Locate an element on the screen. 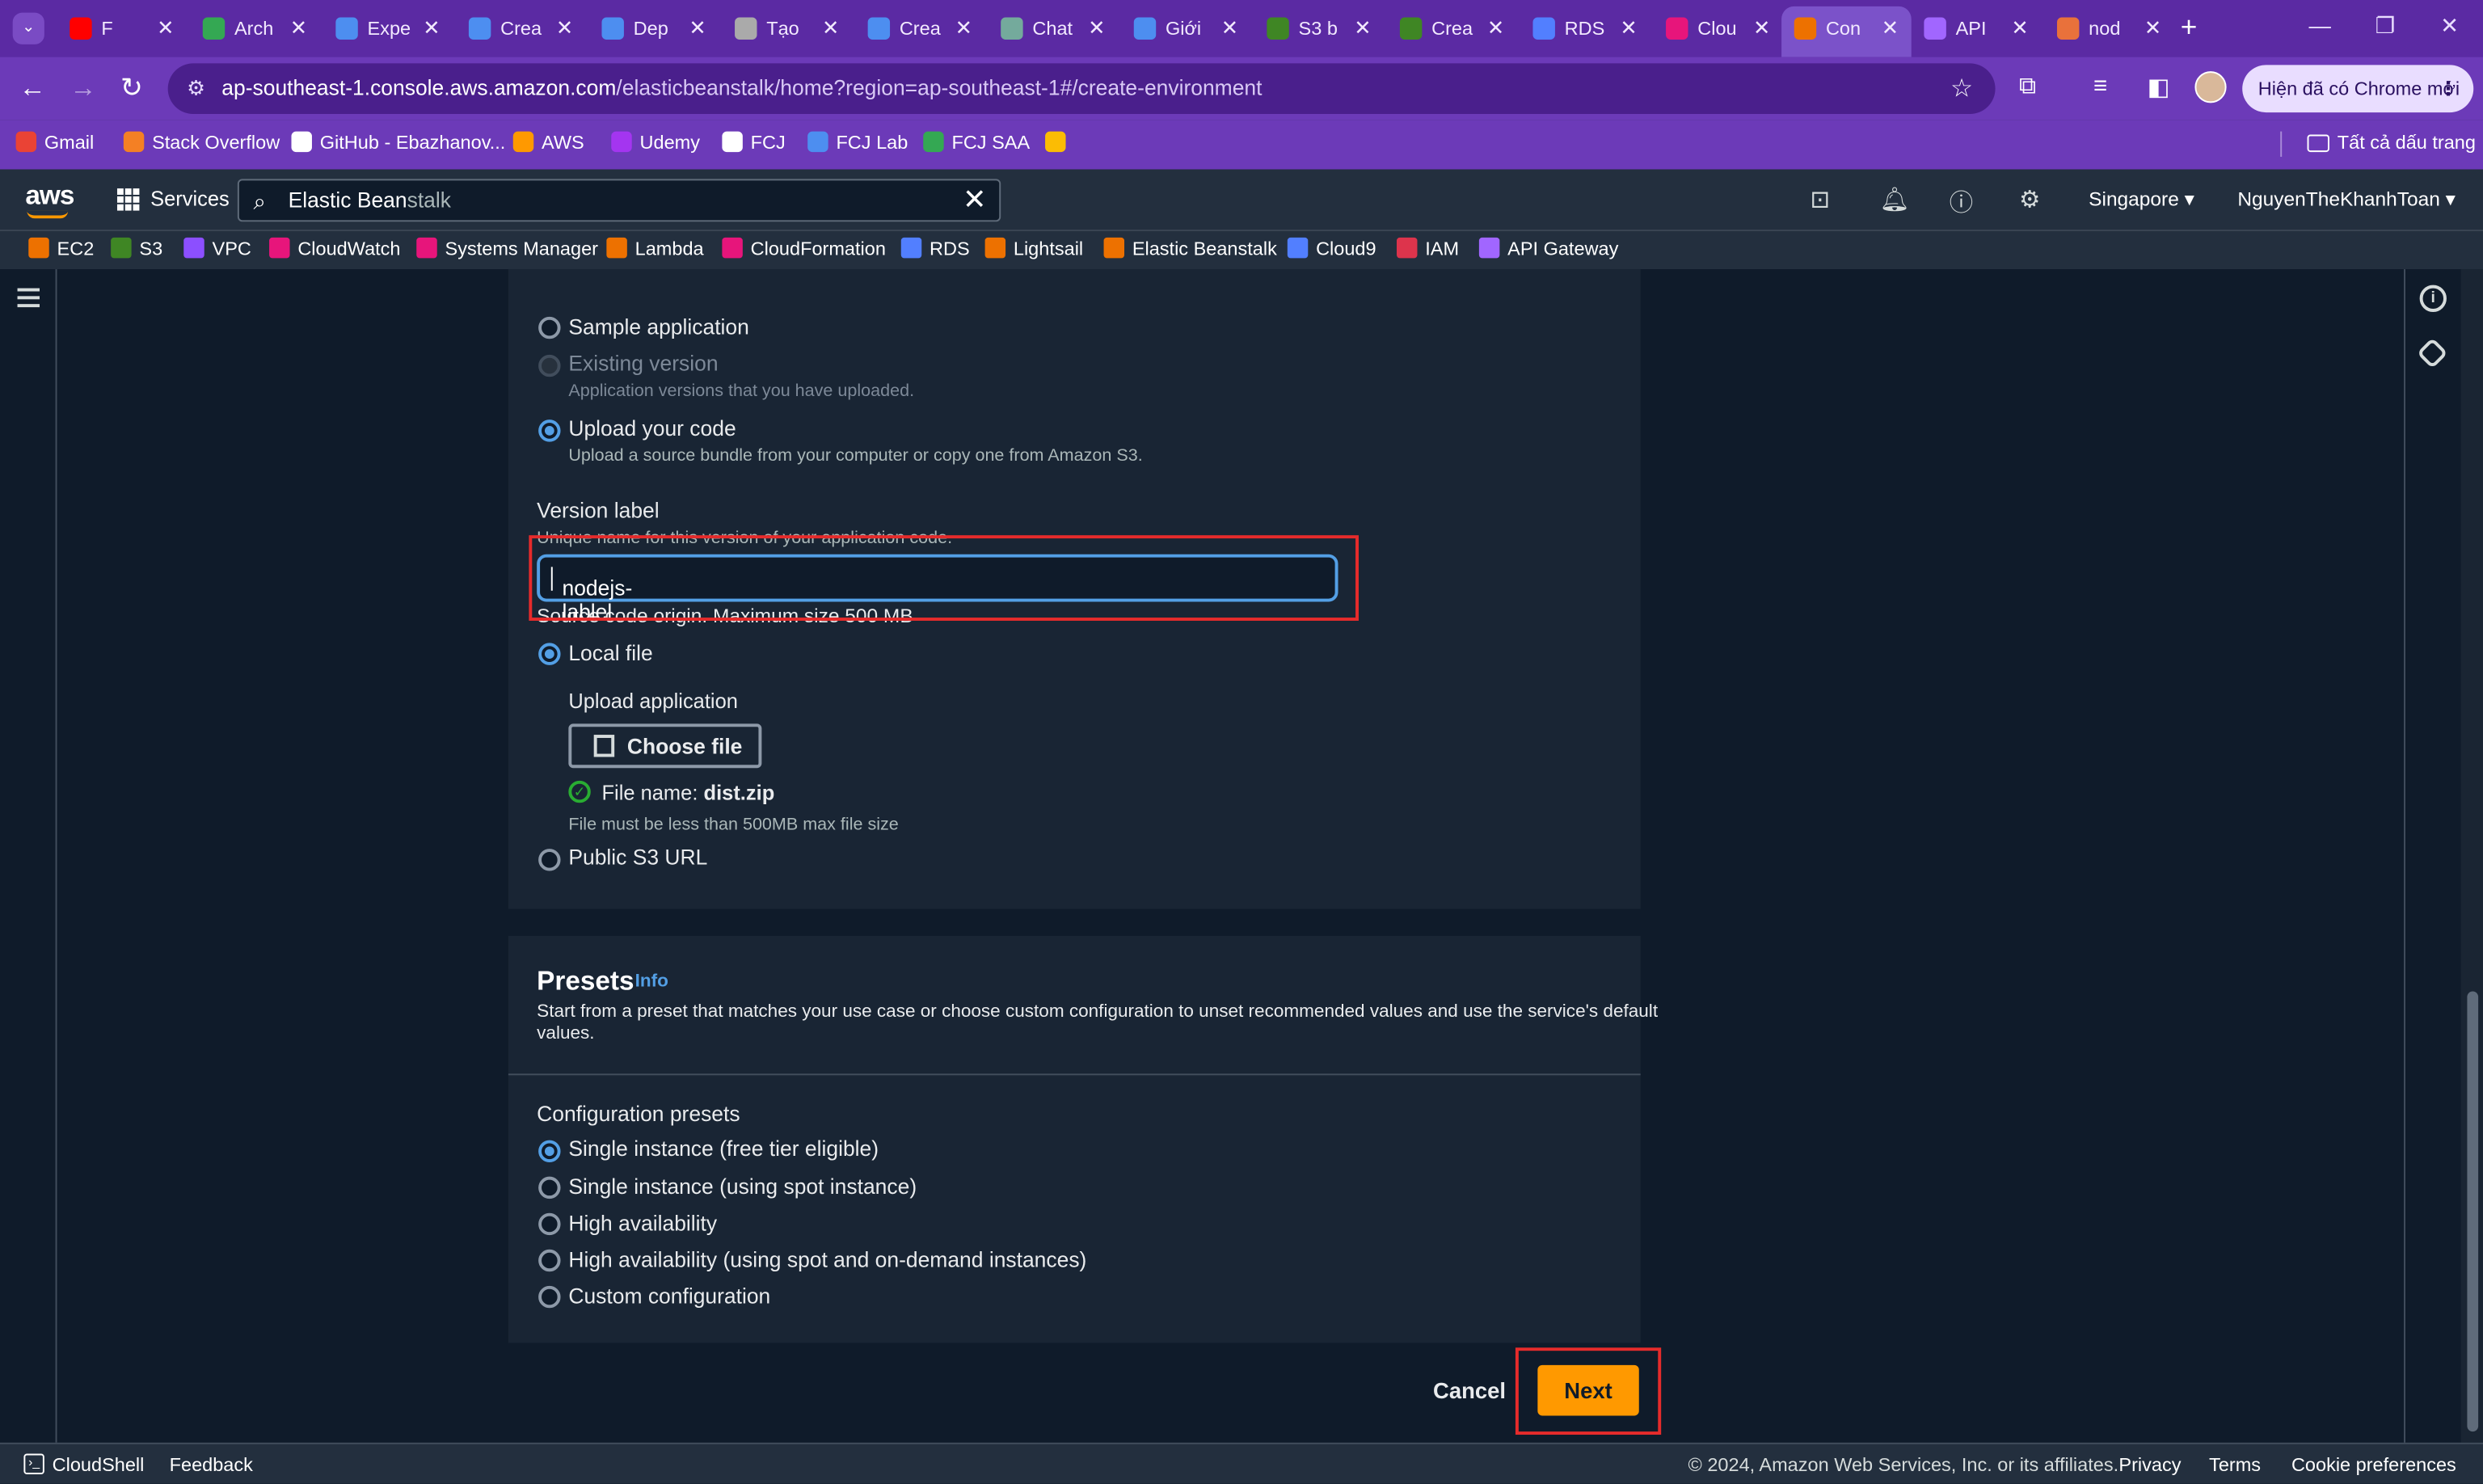 This screenshot has width=2483, height=1484. bookmark-item: FCJ SAA is located at coordinates (976, 142).